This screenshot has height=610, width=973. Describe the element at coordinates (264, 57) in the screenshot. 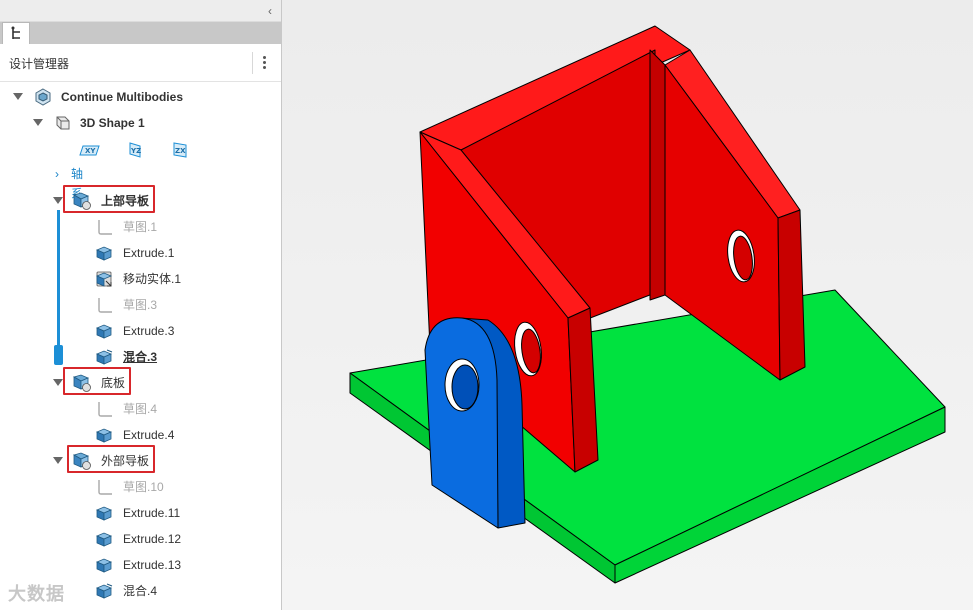

I see `more-icon` at that location.